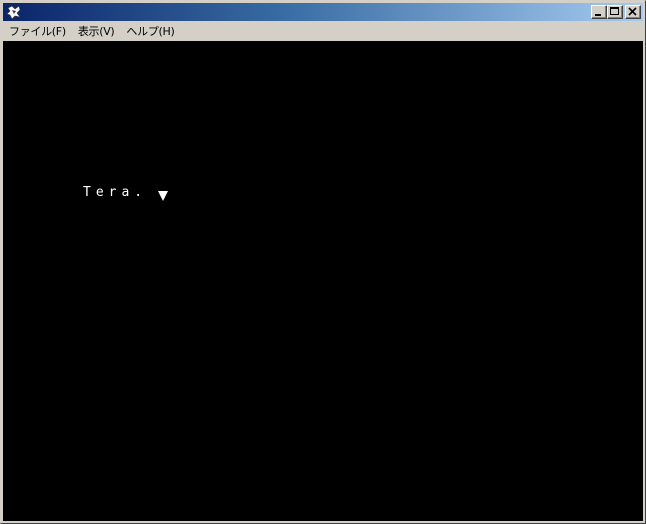  What do you see at coordinates (37, 31) in the screenshot?
I see `menu-file: ファイル(F)` at bounding box center [37, 31].